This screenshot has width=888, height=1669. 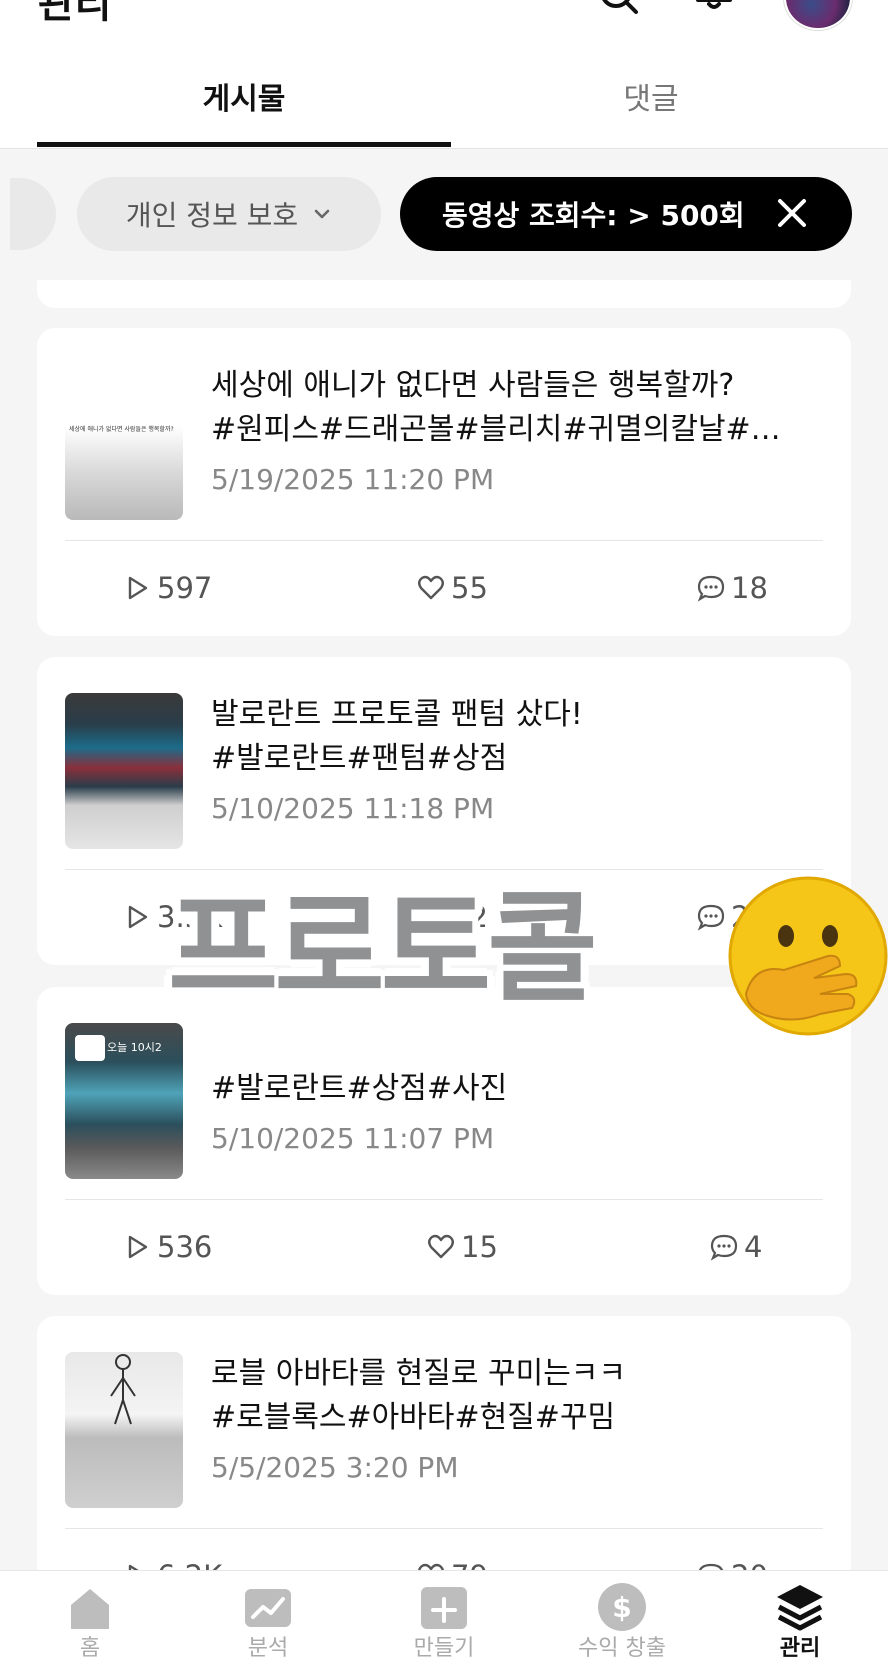 I want to click on likes-count: 55, so click(x=469, y=588).